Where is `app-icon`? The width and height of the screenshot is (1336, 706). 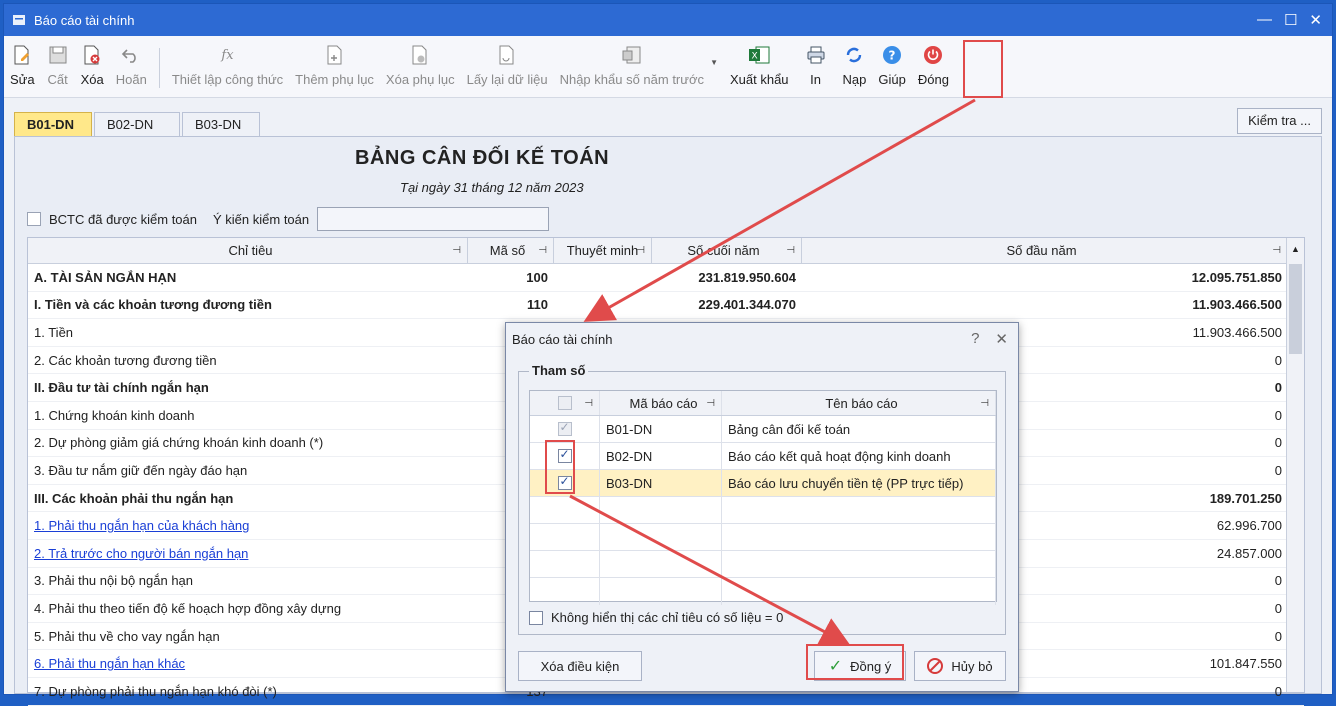
app-icon is located at coordinates (19, 20).